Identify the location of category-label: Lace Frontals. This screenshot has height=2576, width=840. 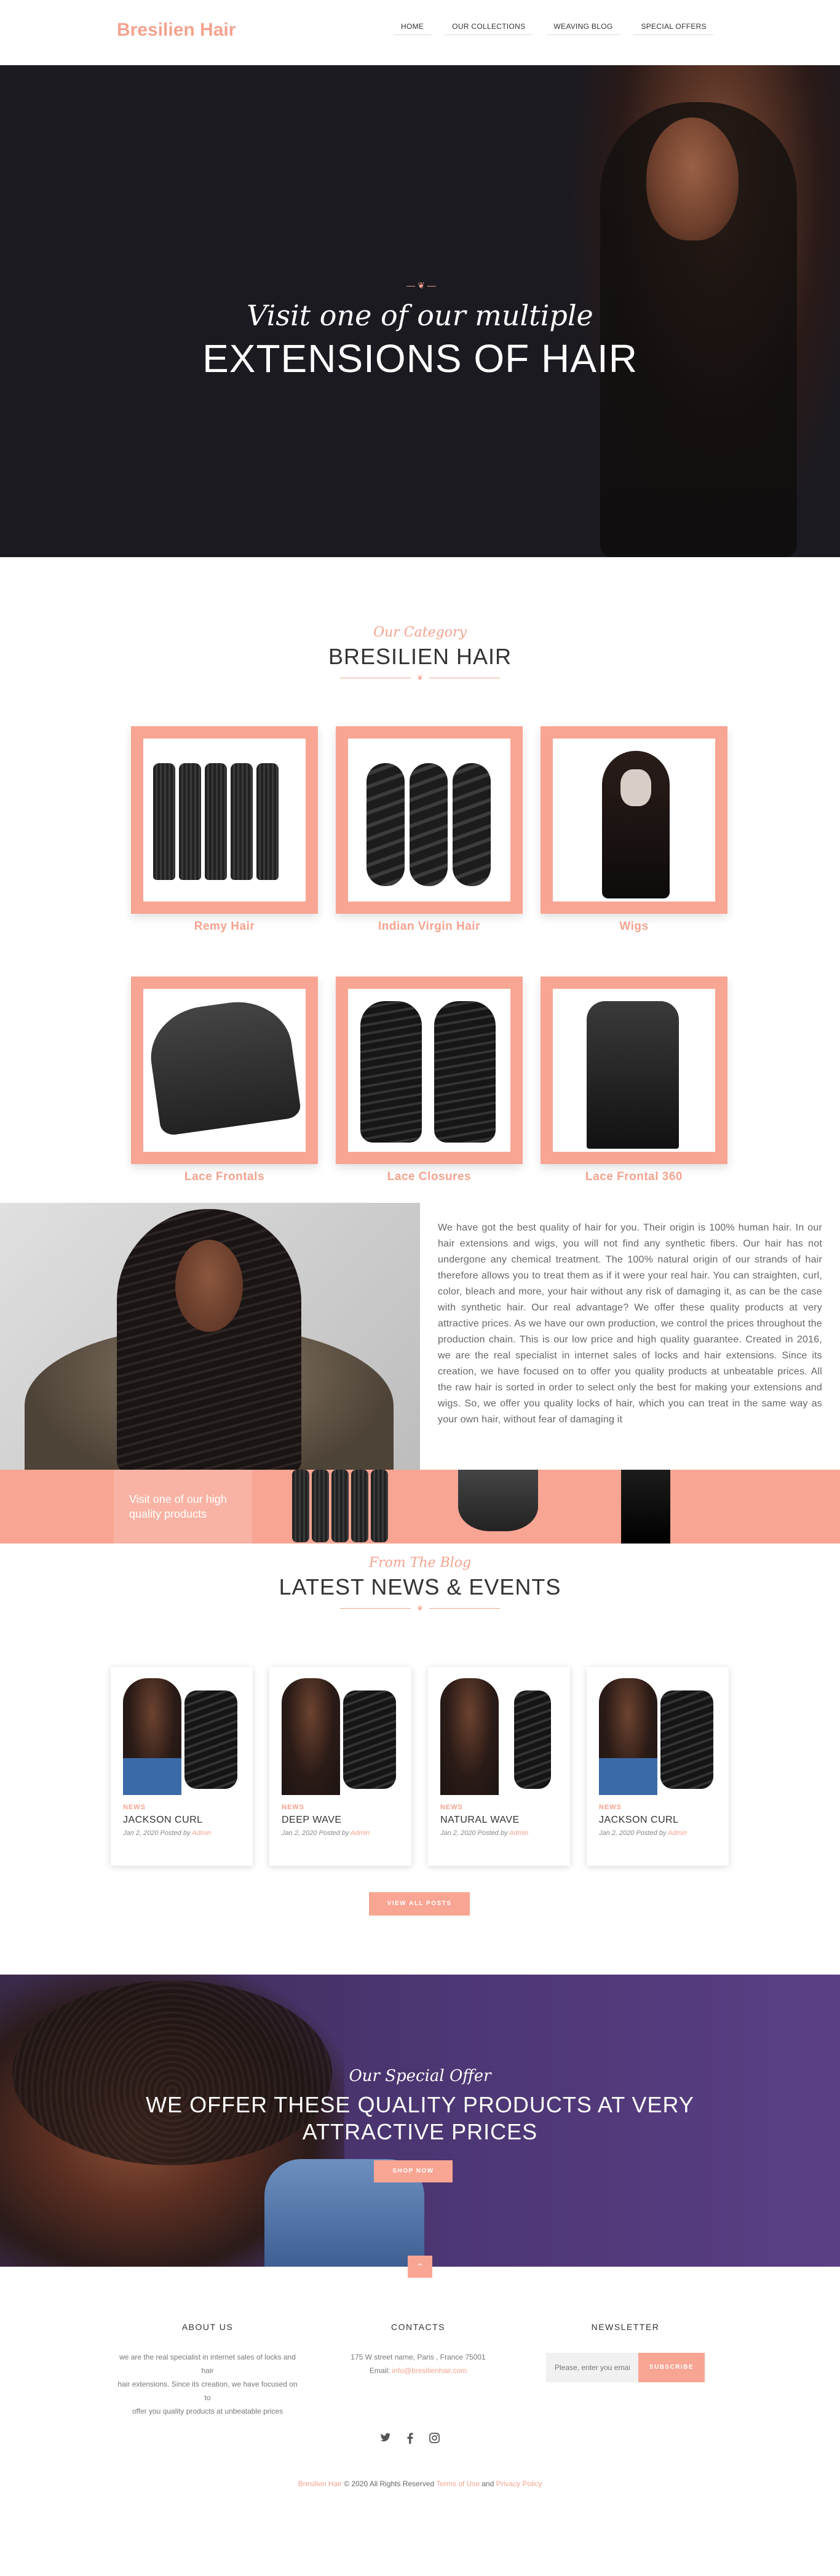
(224, 1177).